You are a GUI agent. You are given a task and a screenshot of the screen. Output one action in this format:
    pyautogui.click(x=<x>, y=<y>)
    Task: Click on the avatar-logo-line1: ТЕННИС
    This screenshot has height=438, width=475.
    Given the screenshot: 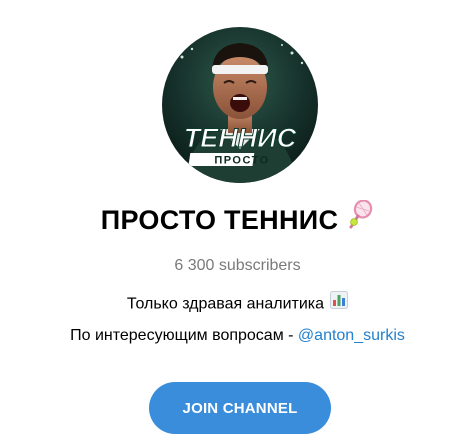 What is the action you would take?
    pyautogui.click(x=240, y=138)
    